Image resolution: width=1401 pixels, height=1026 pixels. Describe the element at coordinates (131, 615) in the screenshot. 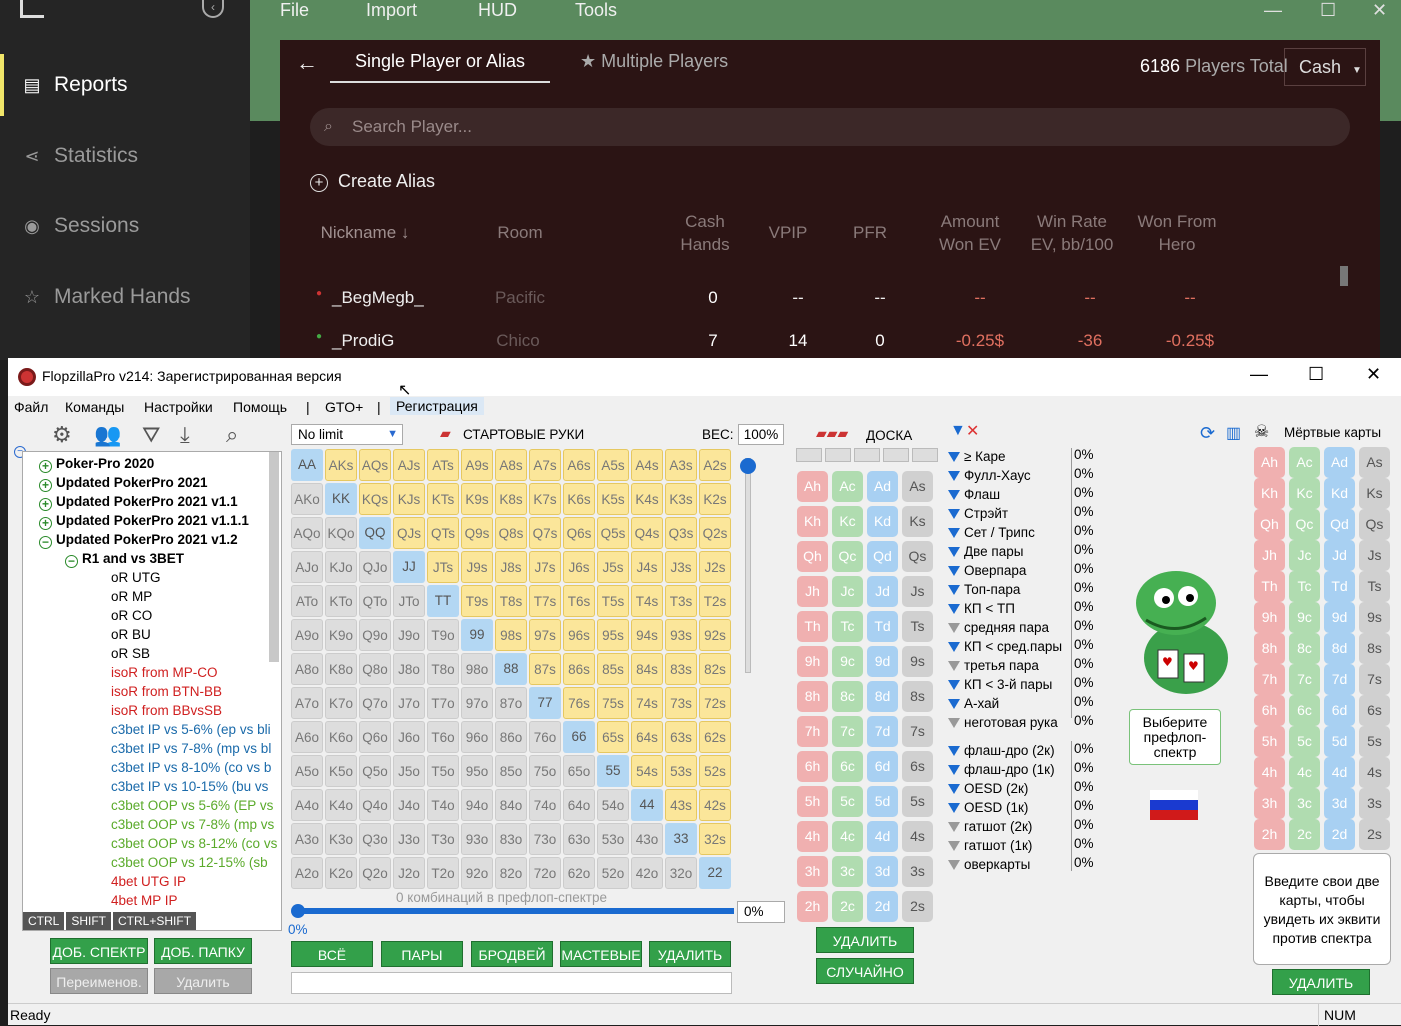

I see `tree-item: oR CO` at that location.